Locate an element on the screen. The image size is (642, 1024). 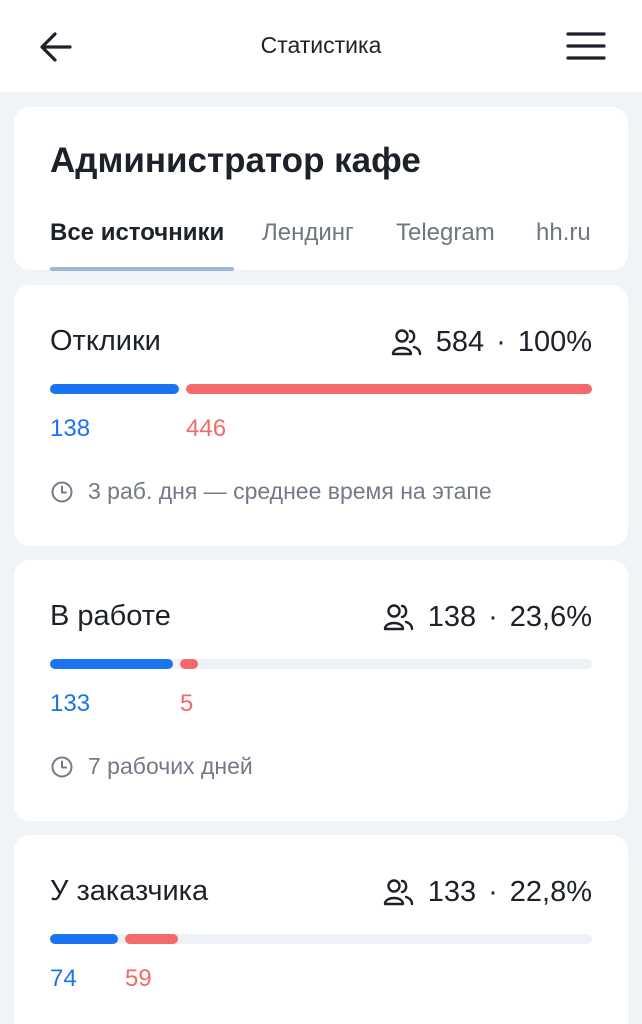
stage-stats: 584 · 100% is located at coordinates (491, 342).